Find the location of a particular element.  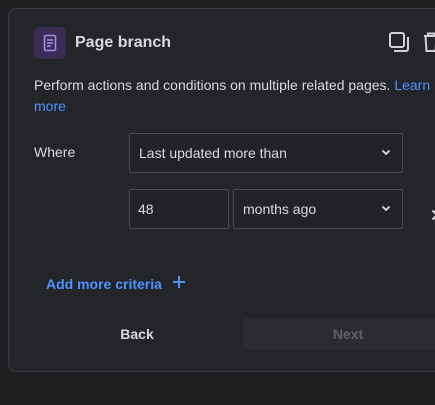

where-label: Where is located at coordinates (55, 152).